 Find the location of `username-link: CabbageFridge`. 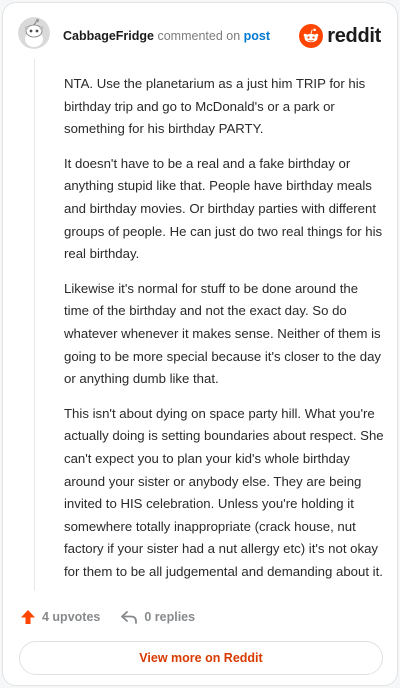

username-link: CabbageFridge is located at coordinates (108, 36).